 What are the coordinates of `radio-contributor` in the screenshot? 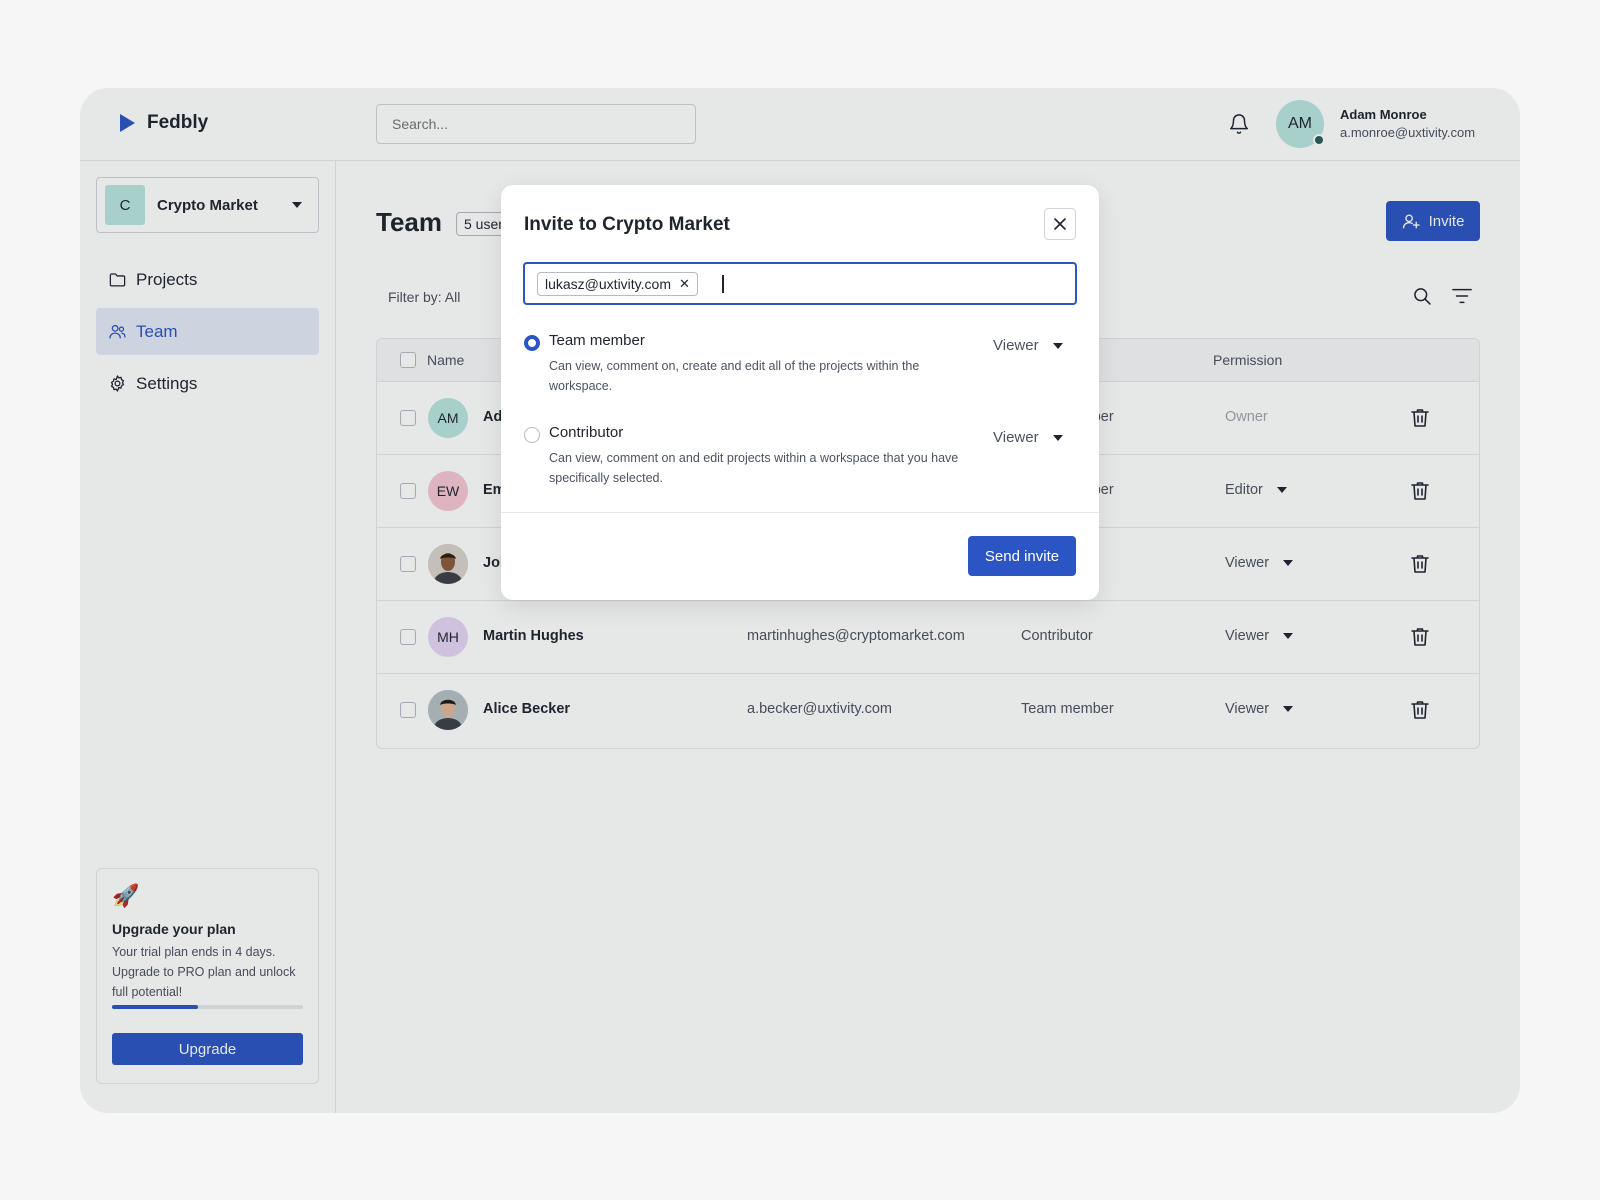 It's located at (532, 435).